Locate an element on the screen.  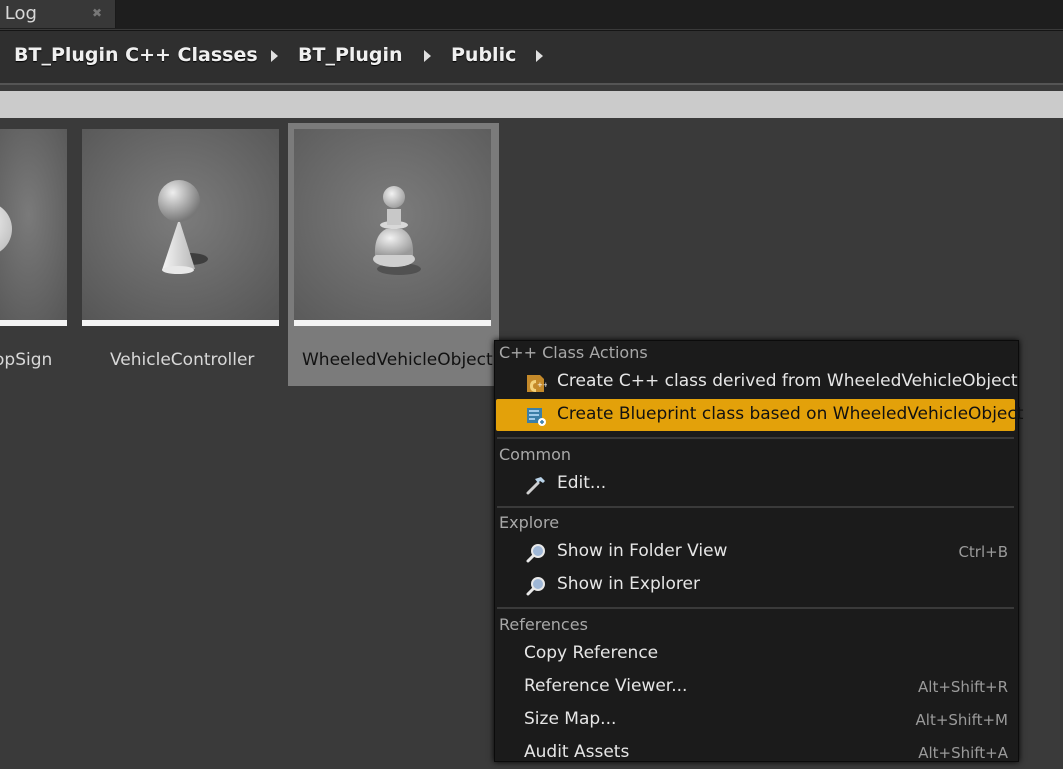
shortcut-label: Alt+Shift+R is located at coordinates (963, 687).